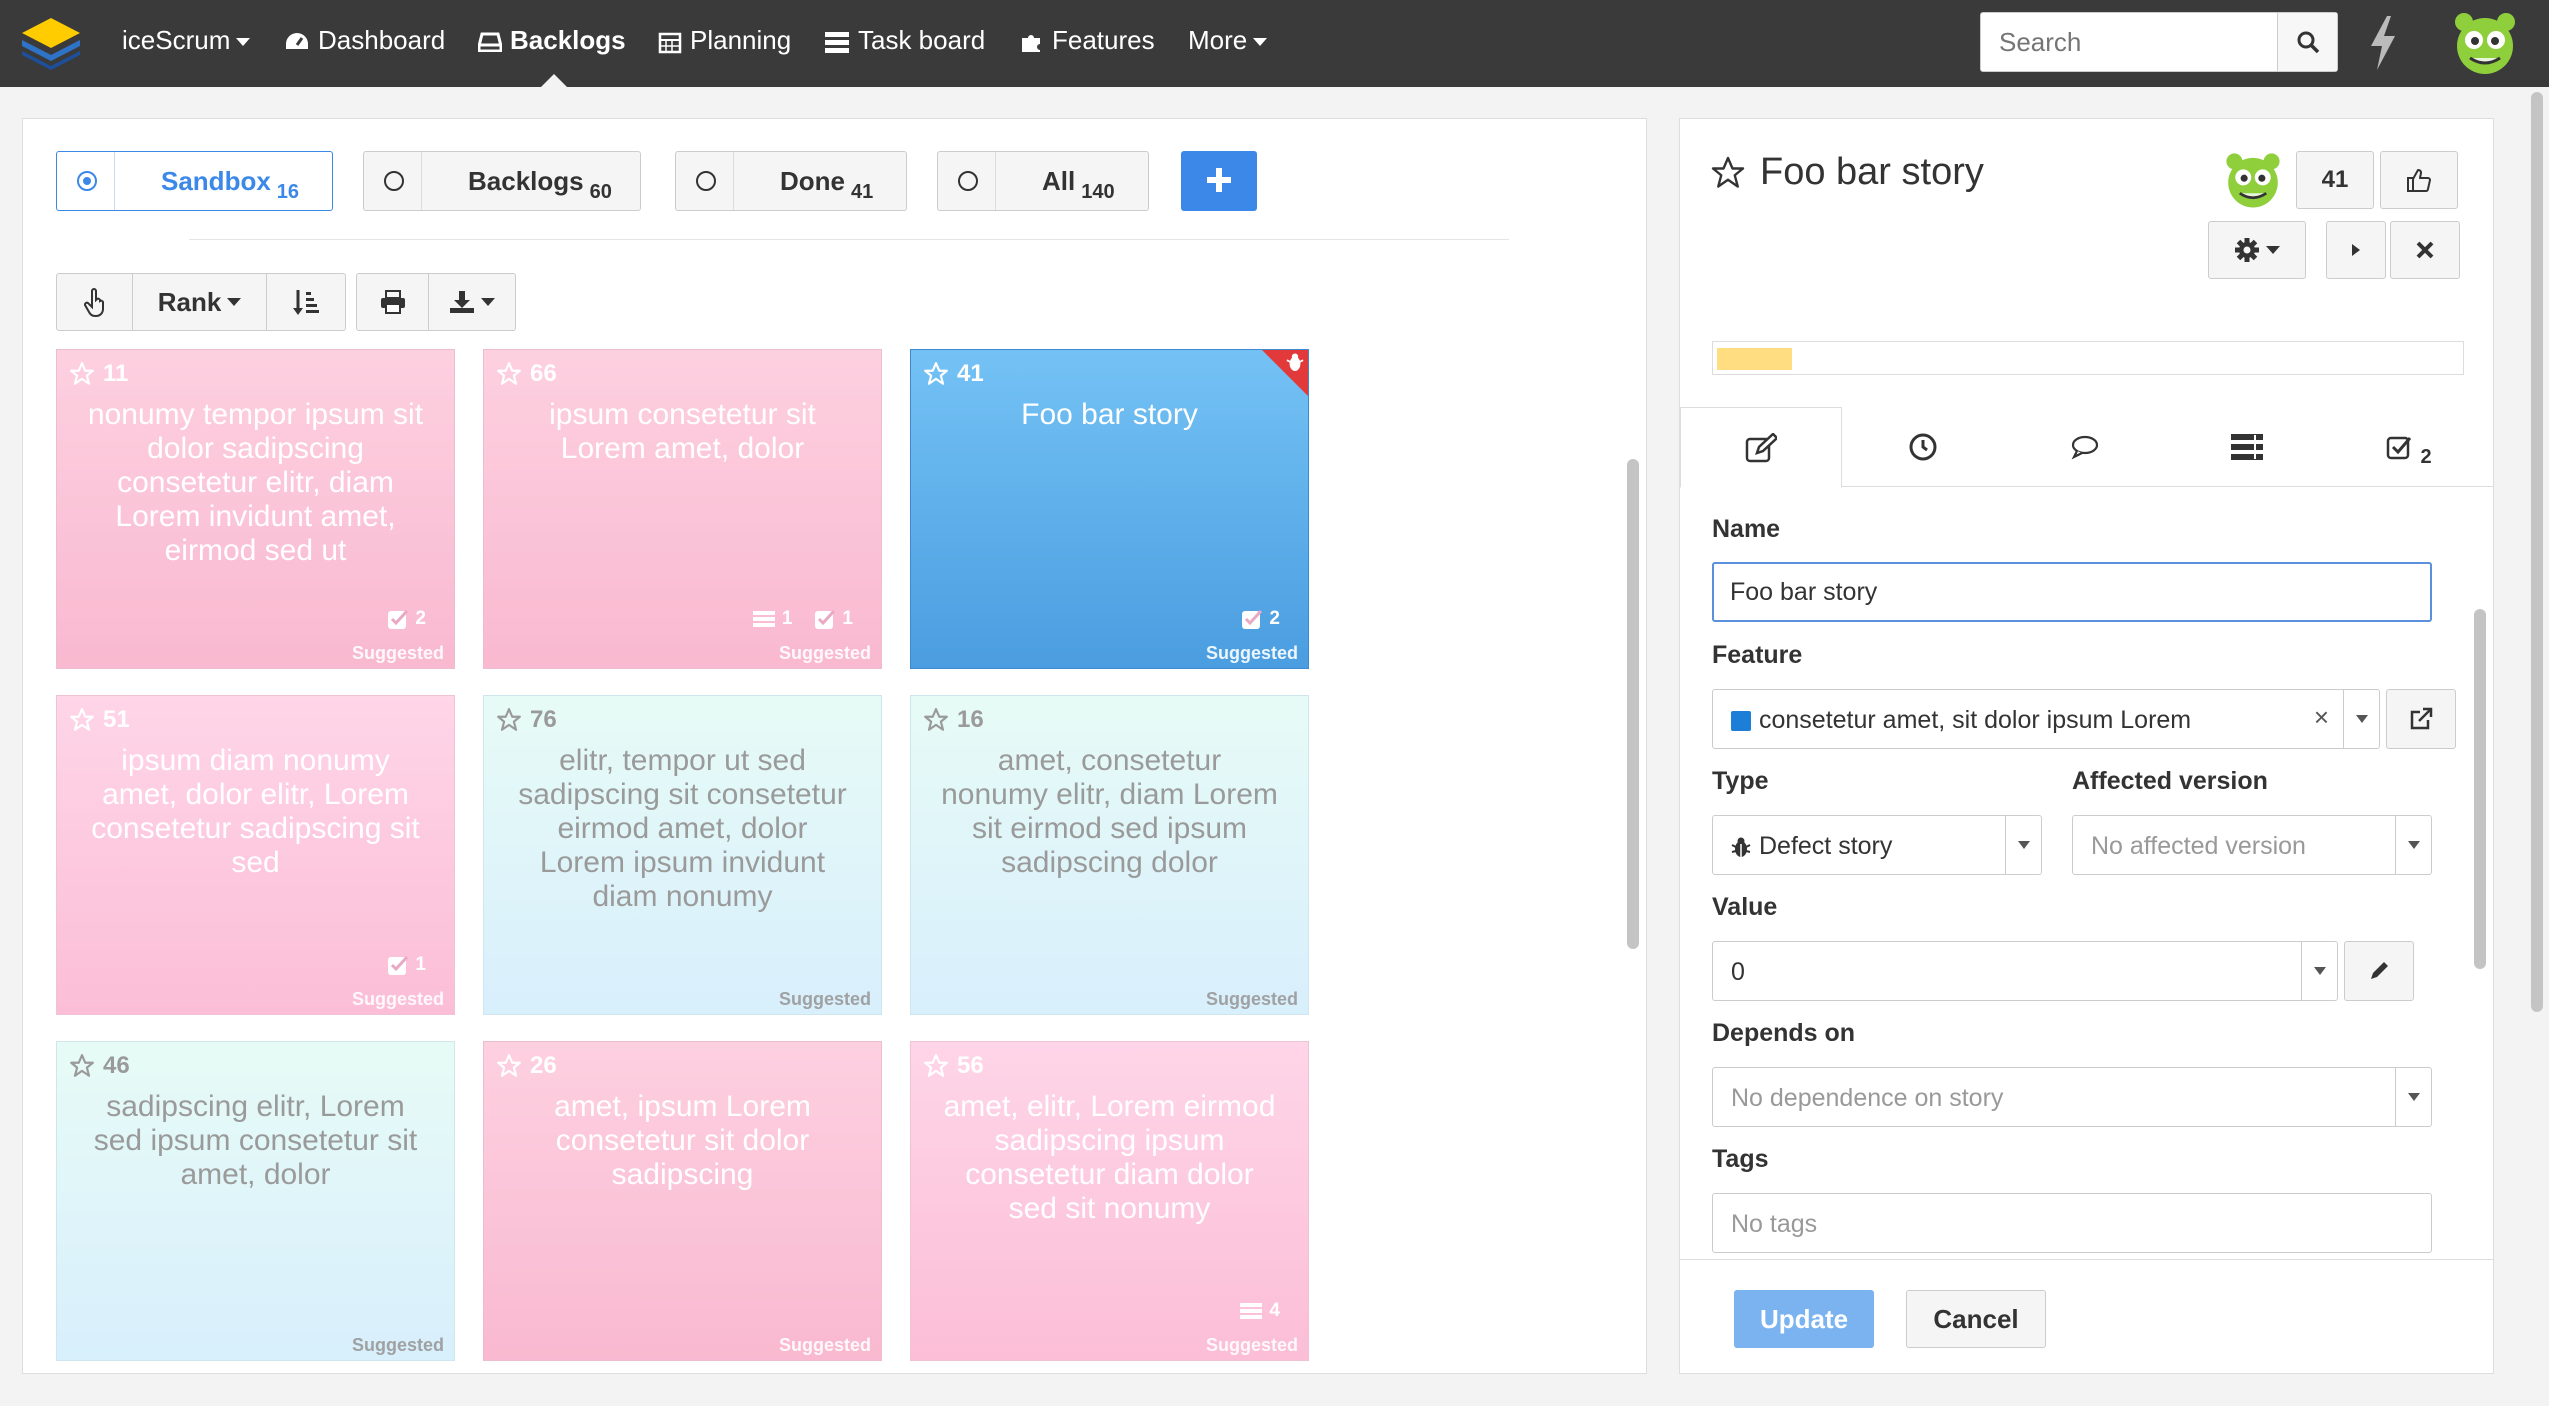 The height and width of the screenshot is (1406, 2549). What do you see at coordinates (2046, 719) in the screenshot?
I see `feature-select: consetetur amet, sit dolor ipsum Lorem ×` at bounding box center [2046, 719].